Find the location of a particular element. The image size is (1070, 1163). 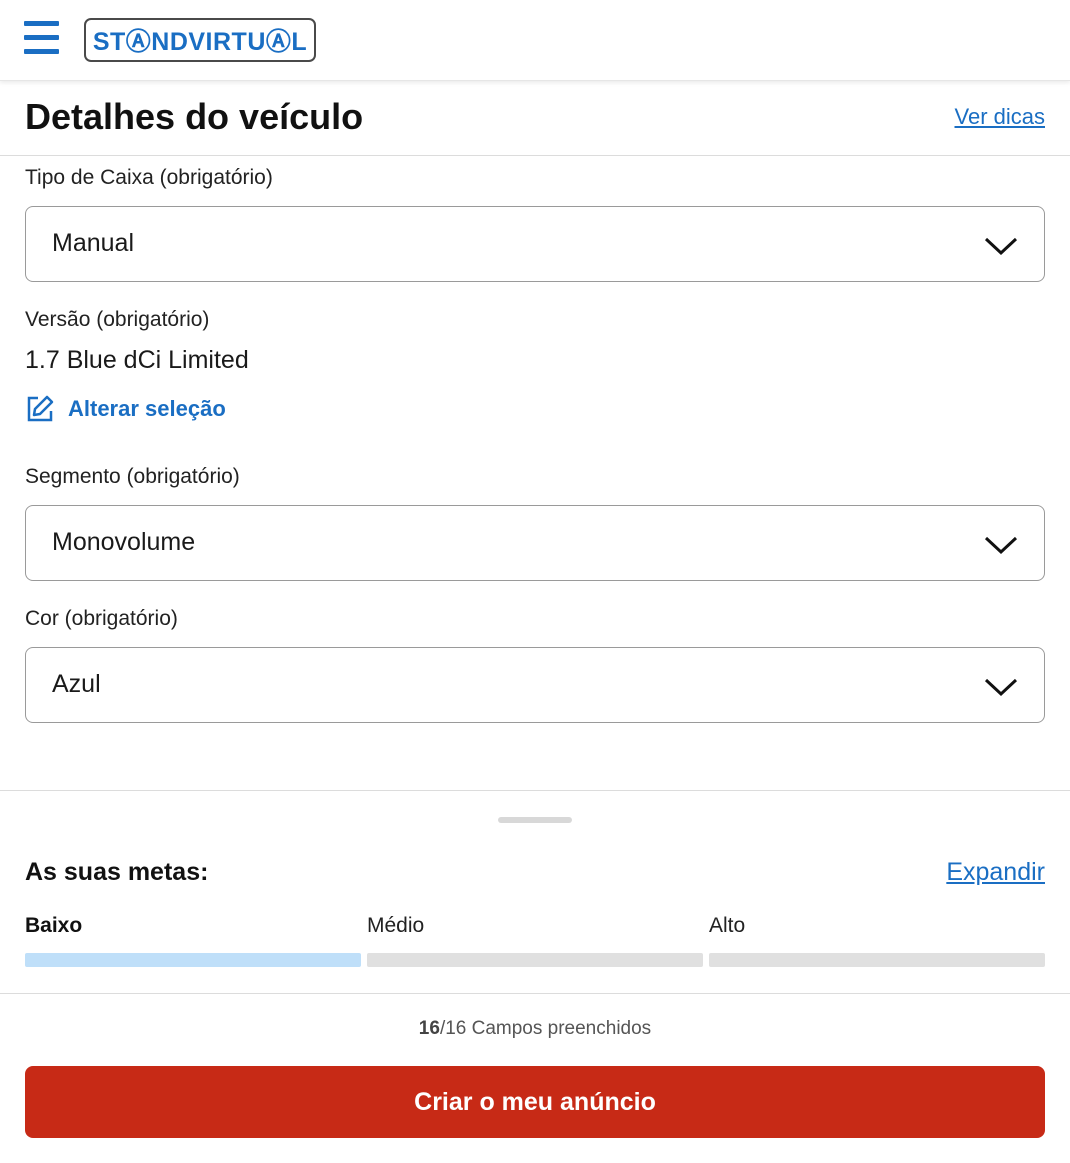

logo-text: STⒶNDVIRTUⒶL is located at coordinates (200, 42).